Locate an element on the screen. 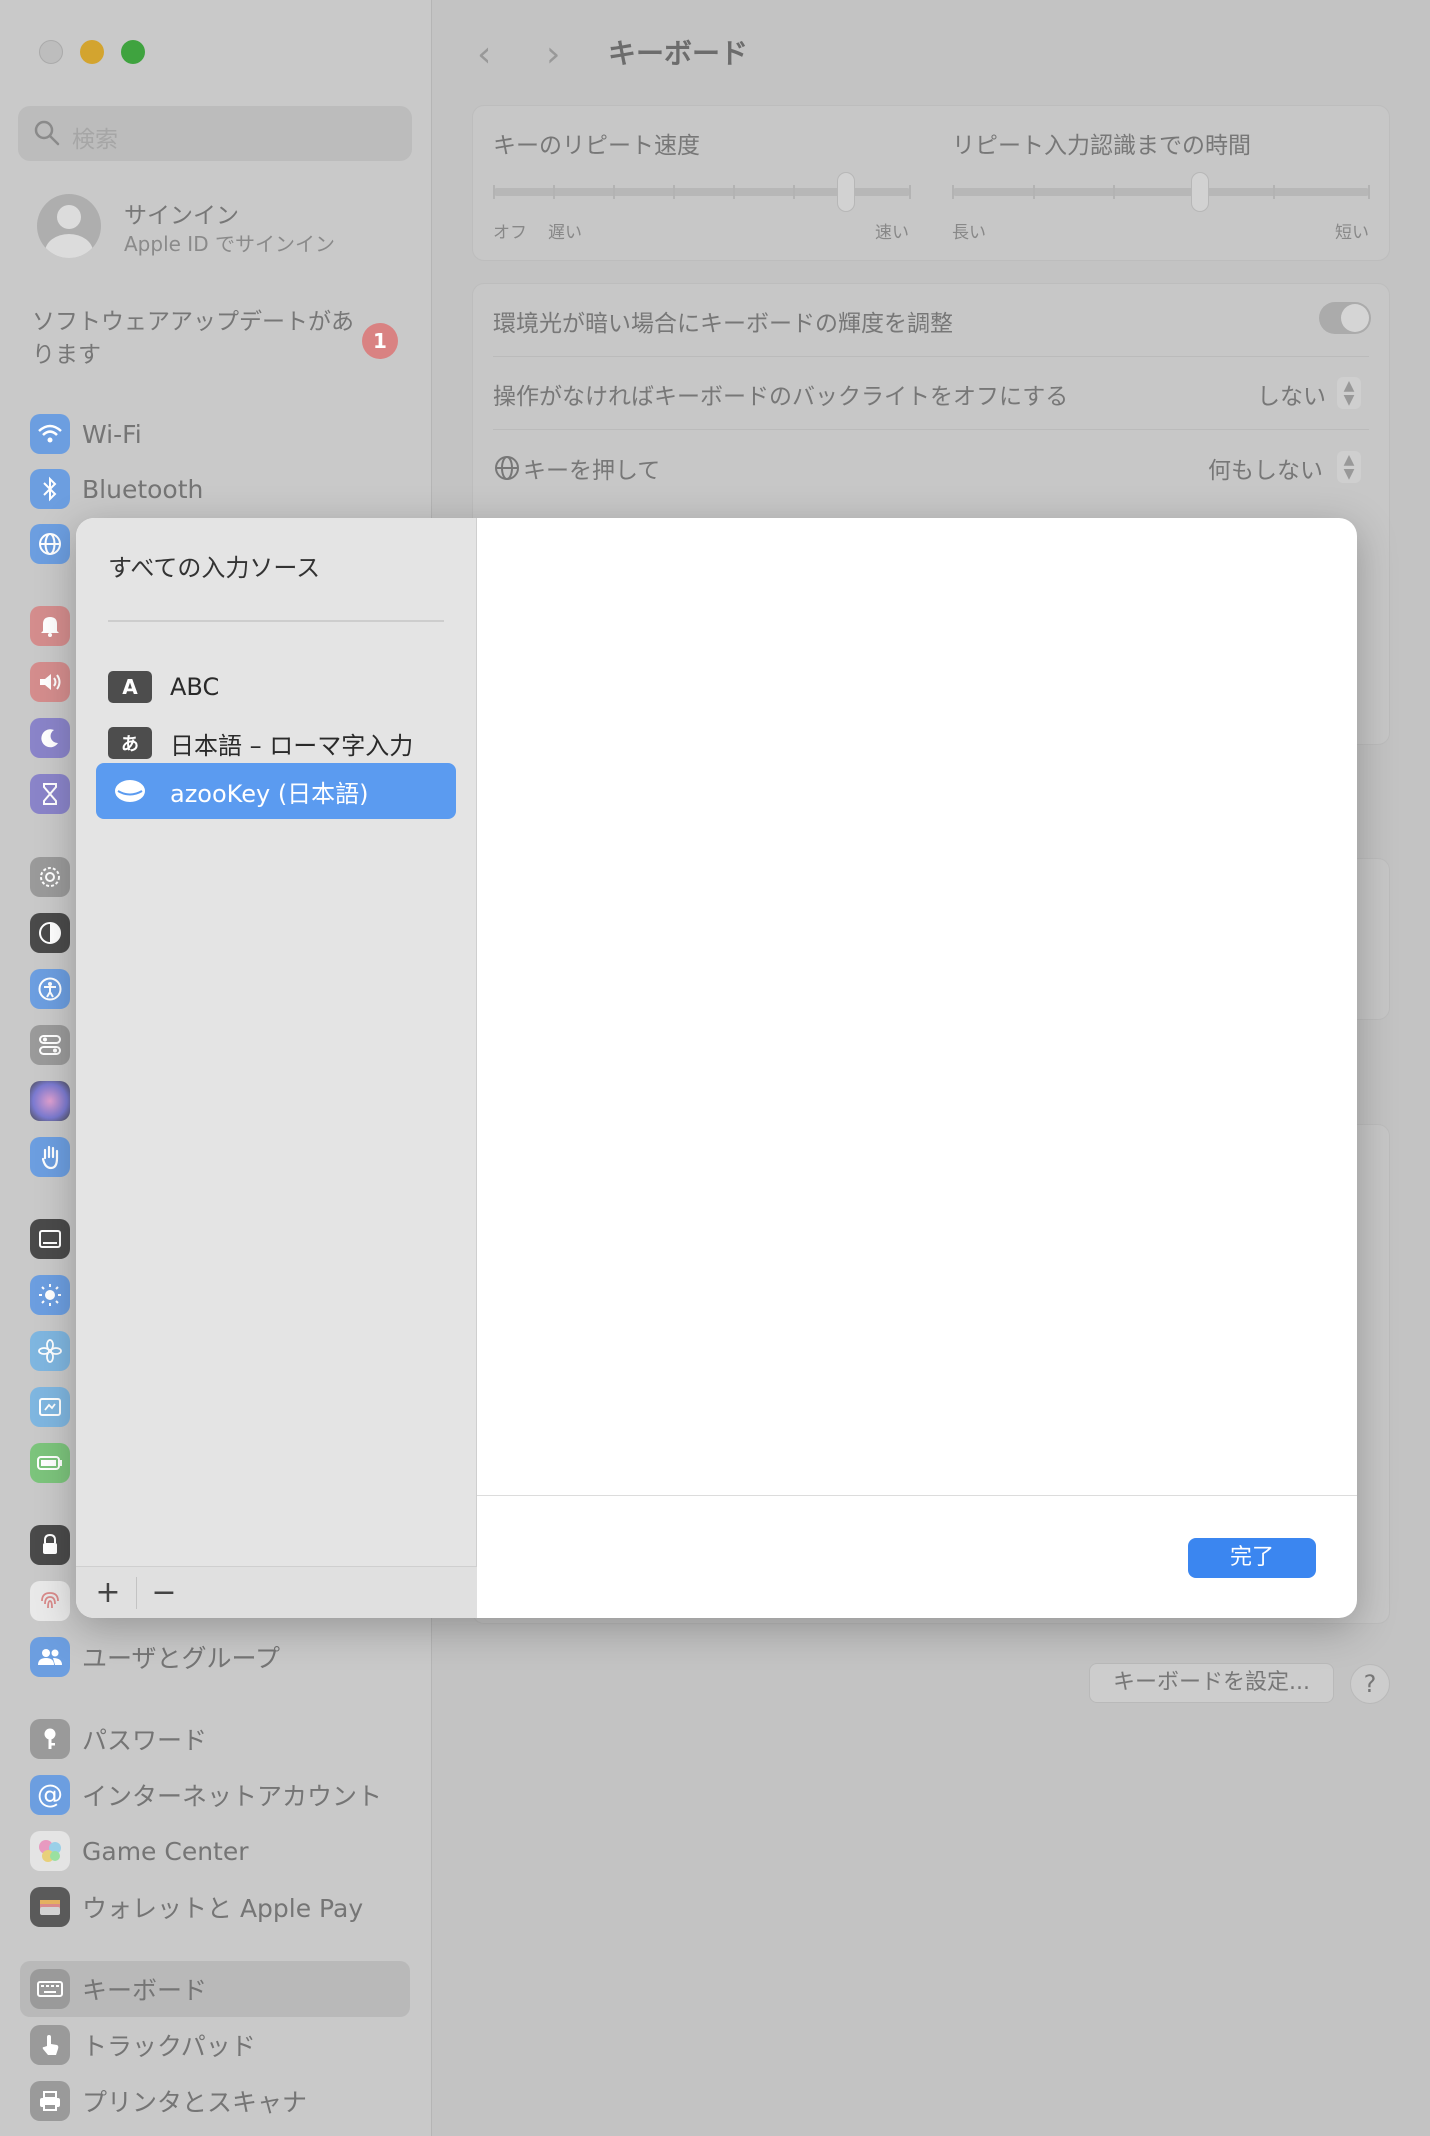 This screenshot has width=1430, height=2136. sidebar-item-label: Game Center is located at coordinates (165, 1851).